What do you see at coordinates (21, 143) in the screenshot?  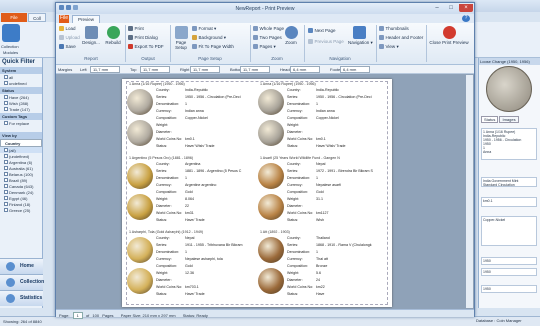 I see `view-by-select: Country` at bounding box center [21, 143].